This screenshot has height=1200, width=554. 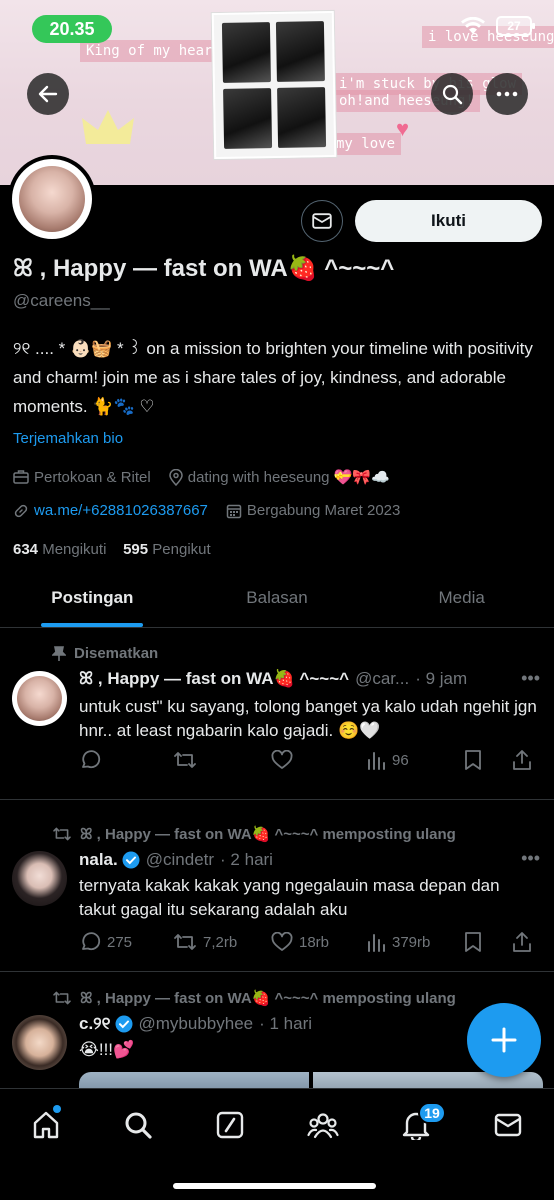 What do you see at coordinates (246, 859) in the screenshot?
I see `post-time: · 2 hari` at bounding box center [246, 859].